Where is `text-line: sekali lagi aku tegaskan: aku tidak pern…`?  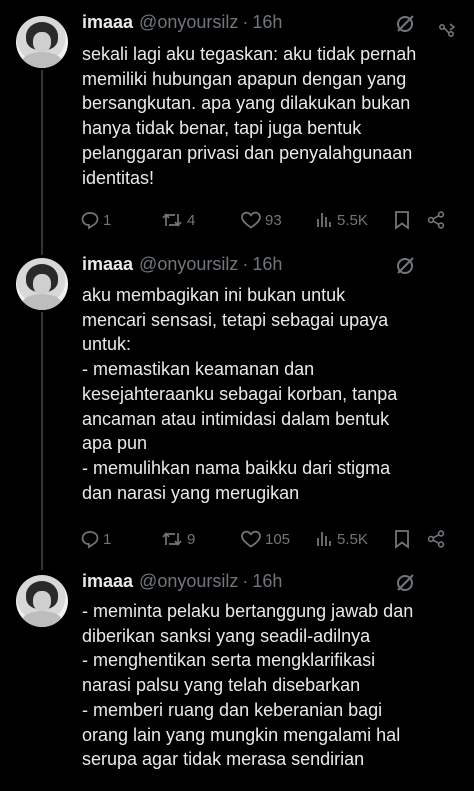 text-line: sekali lagi aku tegaskan: aku tidak pern… is located at coordinates (249, 54).